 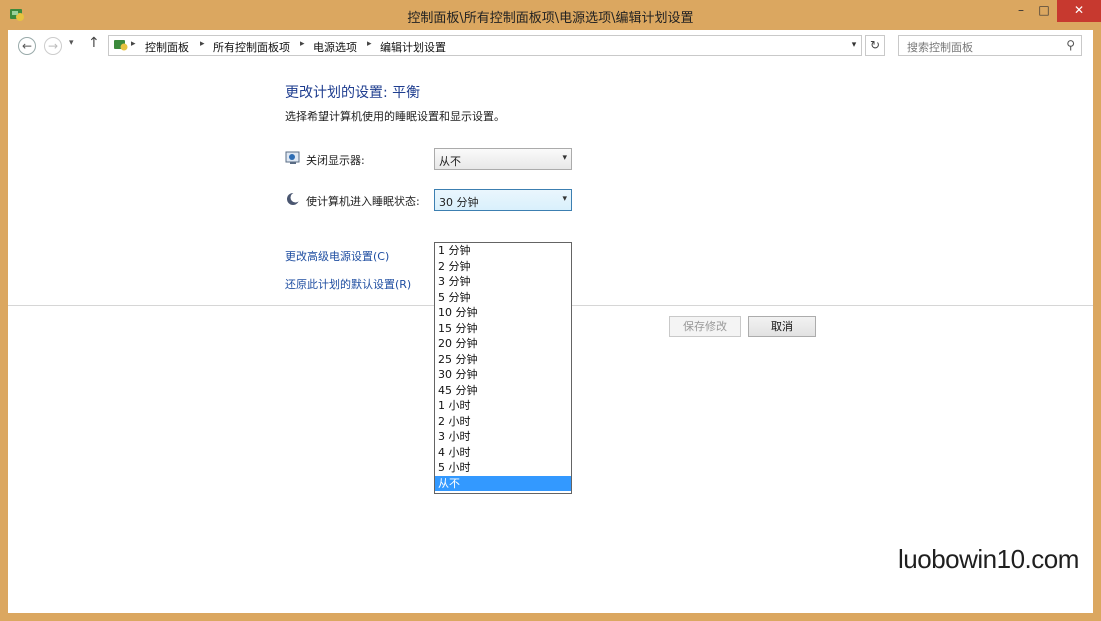 What do you see at coordinates (1079, 11) in the screenshot?
I see `close-button: ✕` at bounding box center [1079, 11].